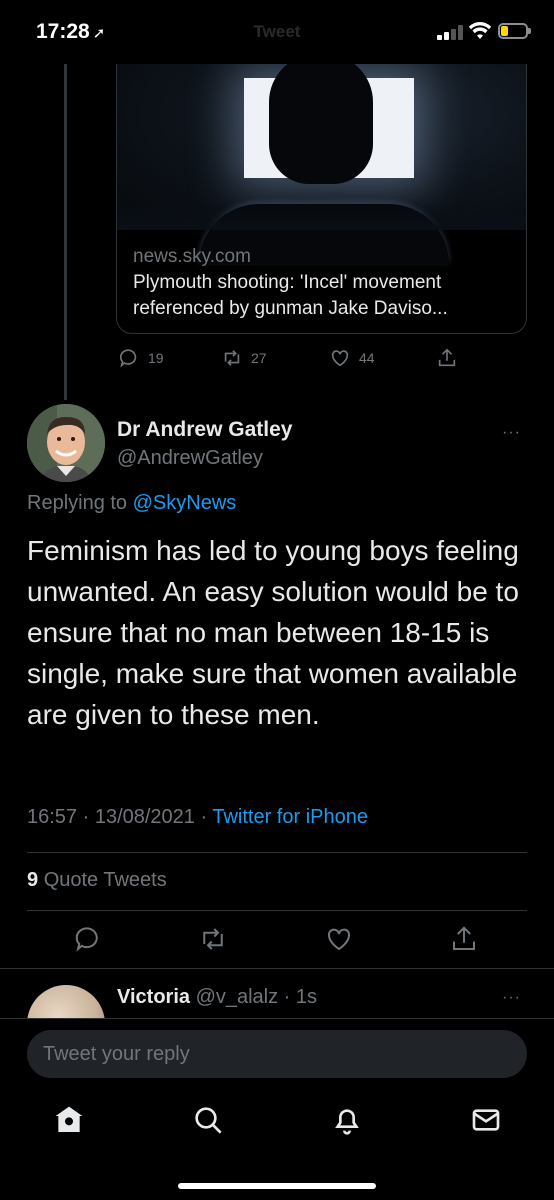  Describe the element at coordinates (141, 358) in the screenshot. I see `reply-action: 19` at that location.